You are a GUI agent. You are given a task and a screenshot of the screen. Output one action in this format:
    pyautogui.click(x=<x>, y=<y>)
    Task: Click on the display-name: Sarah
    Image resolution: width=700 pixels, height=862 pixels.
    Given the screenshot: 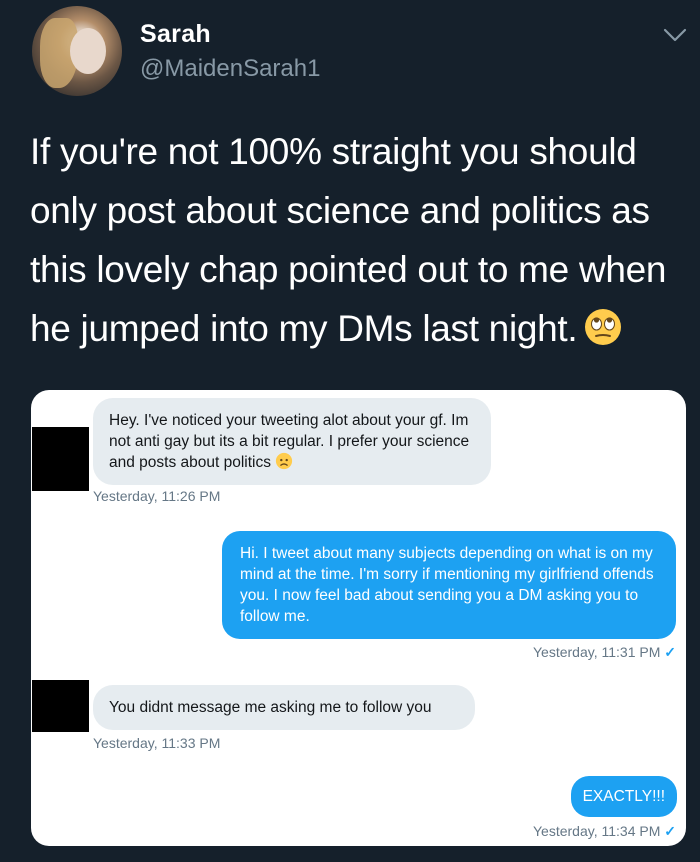 What is the action you would take?
    pyautogui.click(x=175, y=34)
    